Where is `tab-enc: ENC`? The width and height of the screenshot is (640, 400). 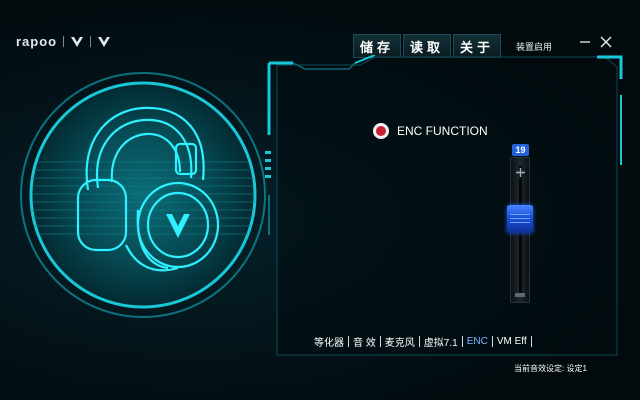 tab-enc: ENC is located at coordinates (477, 341).